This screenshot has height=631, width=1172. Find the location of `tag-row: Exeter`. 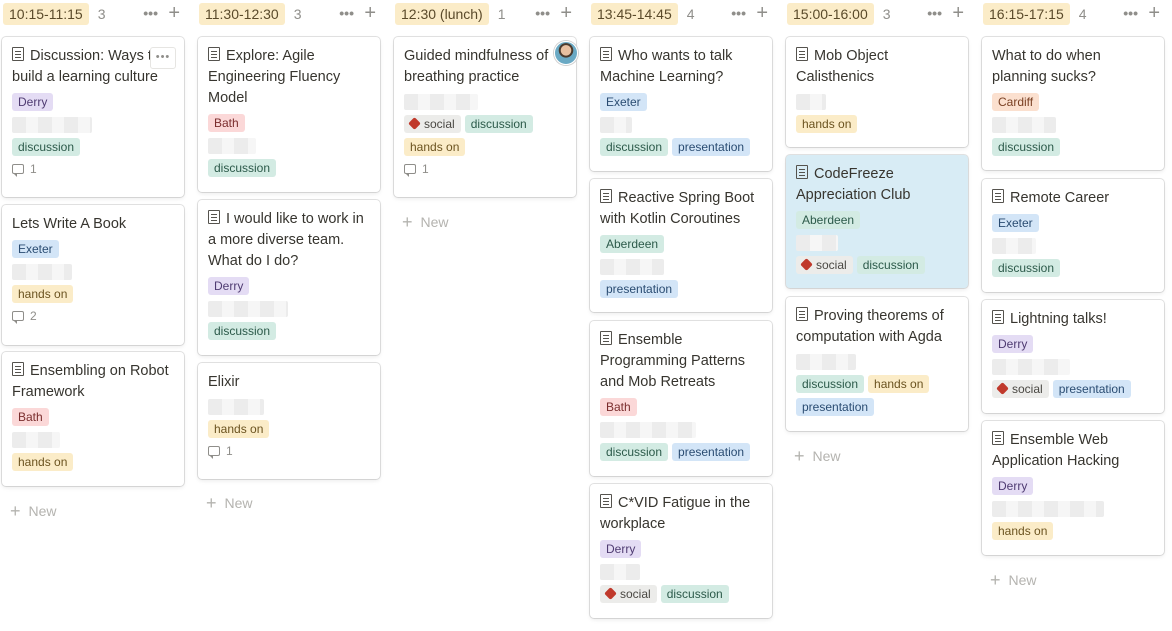

tag-row: Exeter is located at coordinates (93, 249).